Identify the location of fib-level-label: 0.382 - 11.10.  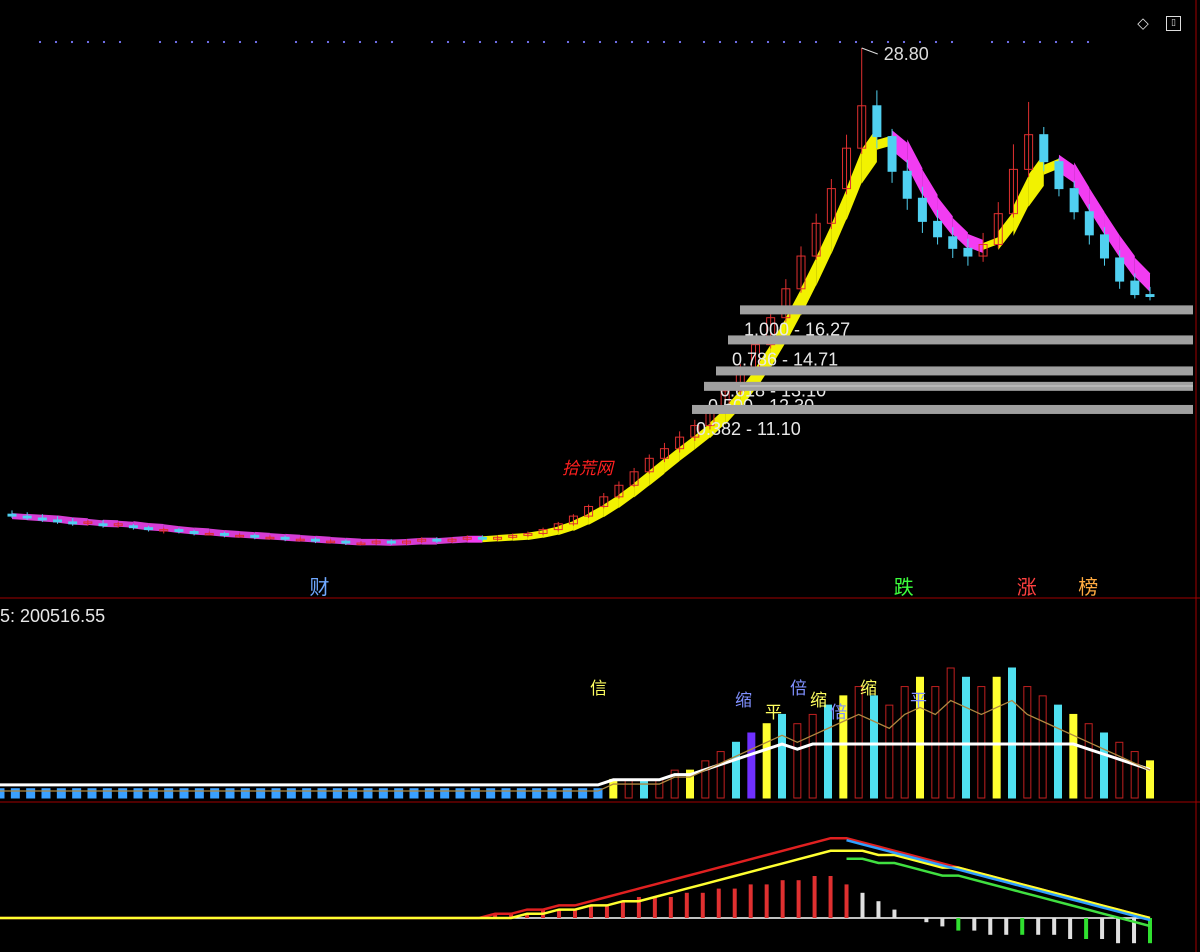
(748, 429).